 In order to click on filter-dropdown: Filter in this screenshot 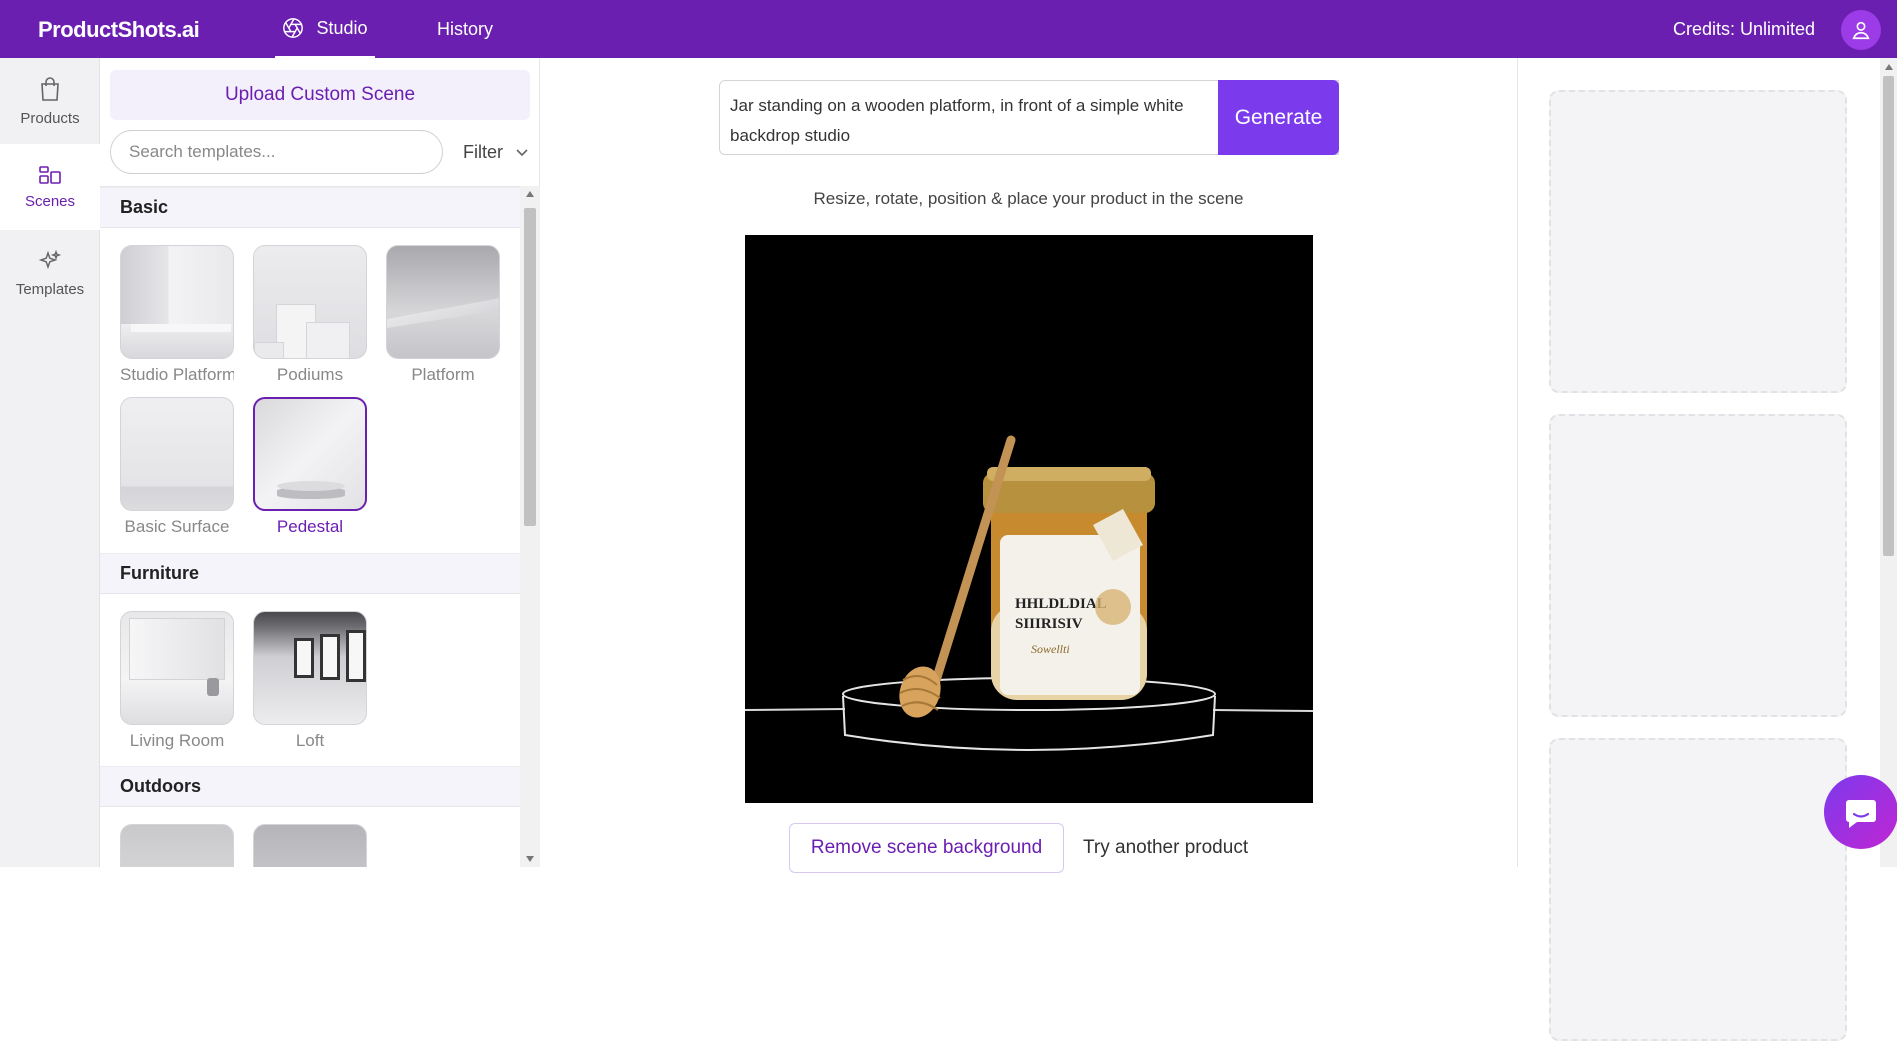, I will do `click(496, 152)`.